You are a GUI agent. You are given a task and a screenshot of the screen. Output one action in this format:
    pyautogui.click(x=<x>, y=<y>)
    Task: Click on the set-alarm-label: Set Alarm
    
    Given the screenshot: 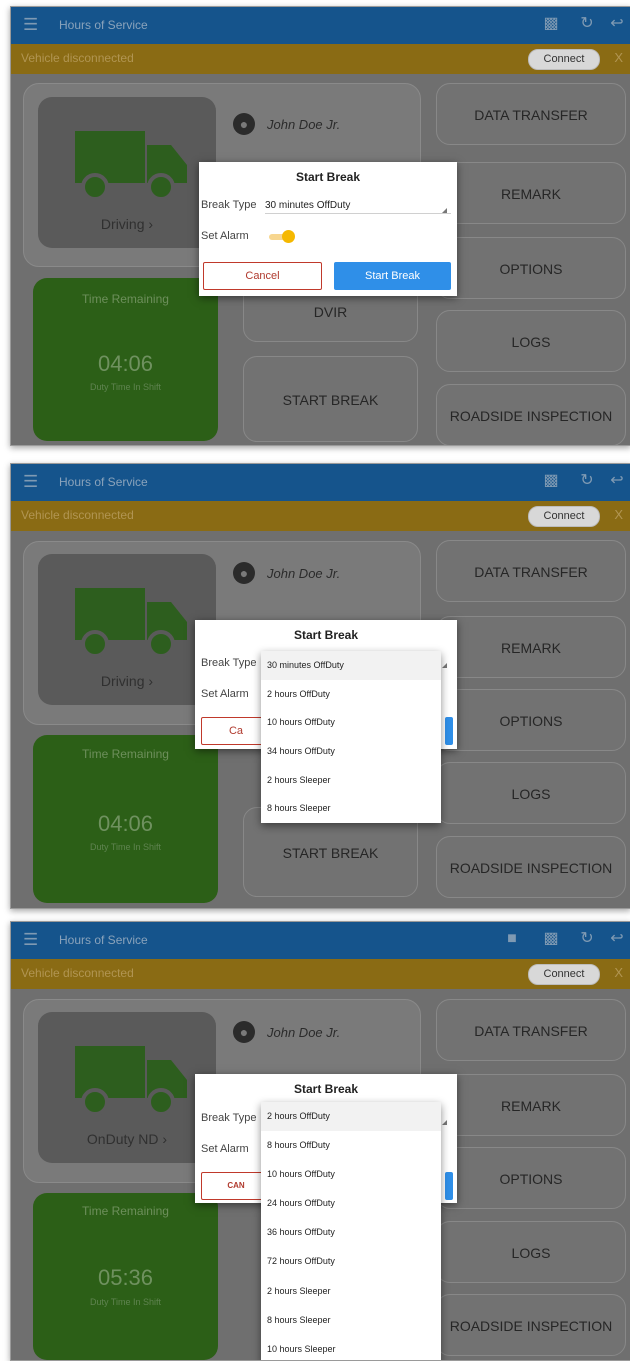 What is the action you would take?
    pyautogui.click(x=225, y=236)
    